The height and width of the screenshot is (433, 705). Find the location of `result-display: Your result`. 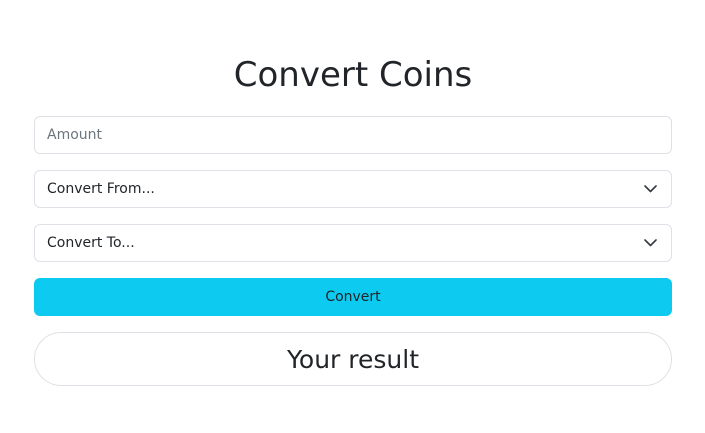

result-display: Your result is located at coordinates (353, 359).